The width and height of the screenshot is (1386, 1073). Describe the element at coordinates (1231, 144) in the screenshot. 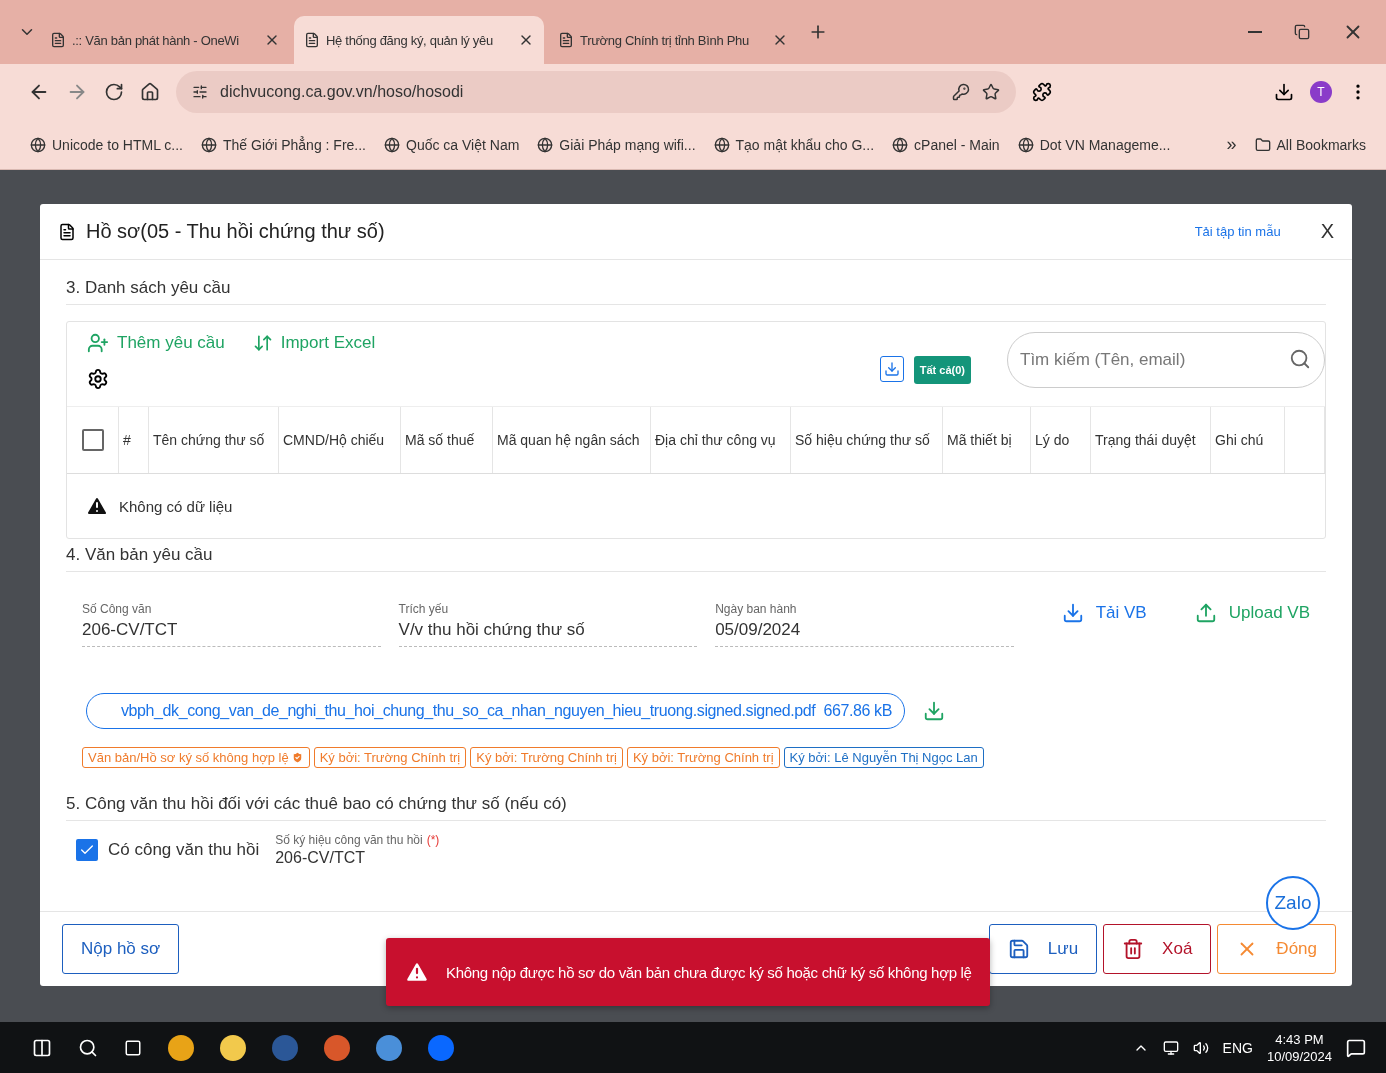

I see `more-bookmarks-button: »` at that location.